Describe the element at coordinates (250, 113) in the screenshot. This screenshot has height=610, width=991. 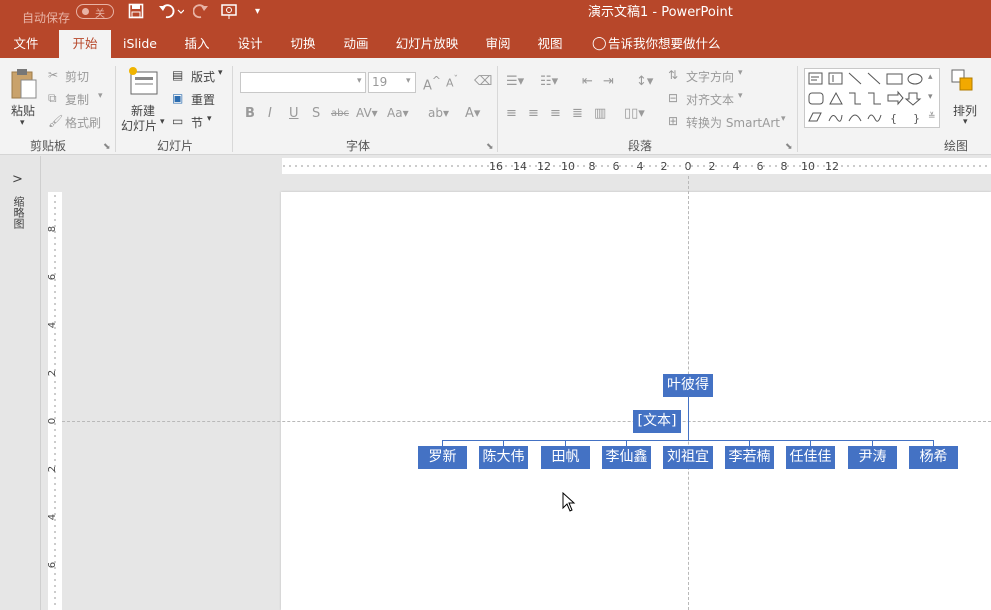
I see `bold-icon: B` at that location.